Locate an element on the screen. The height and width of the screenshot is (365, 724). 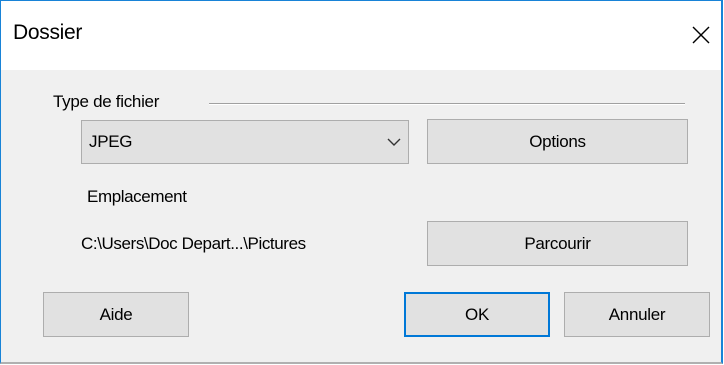
close-button is located at coordinates (701, 35).